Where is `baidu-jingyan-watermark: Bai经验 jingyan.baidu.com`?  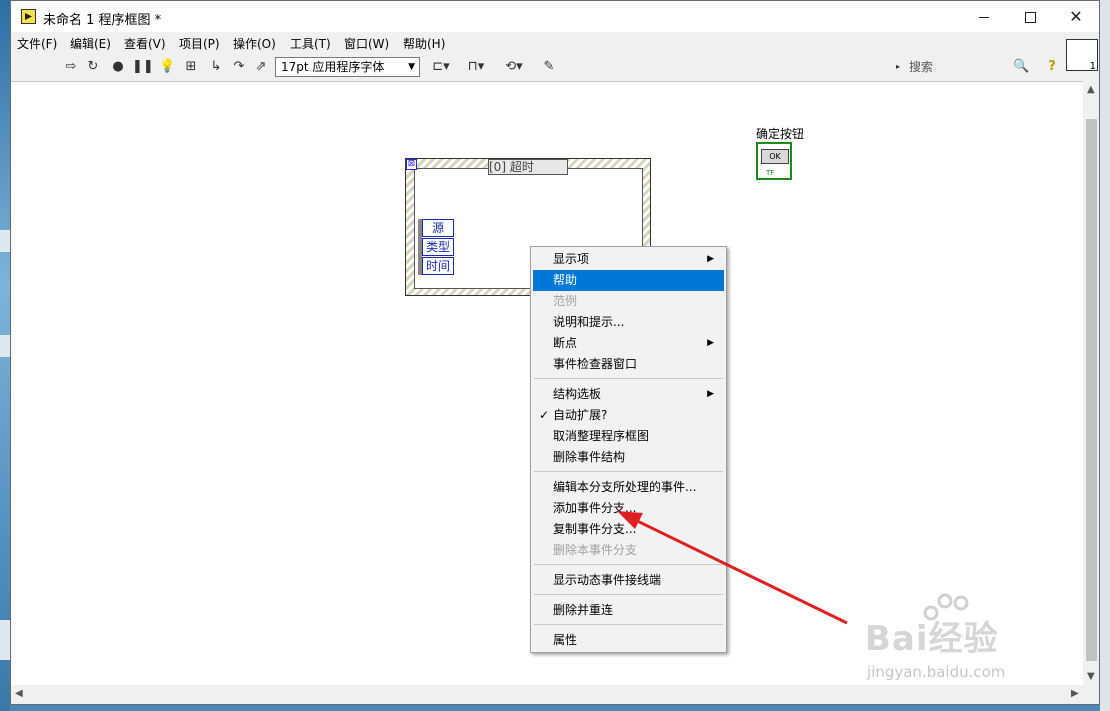 baidu-jingyan-watermark: Bai经验 jingyan.baidu.com is located at coordinates (962, 641).